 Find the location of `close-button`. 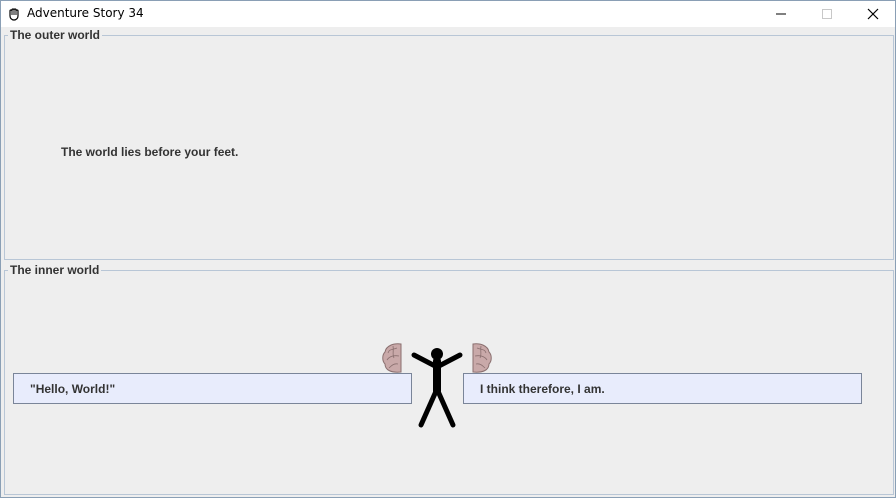

close-button is located at coordinates (873, 14).